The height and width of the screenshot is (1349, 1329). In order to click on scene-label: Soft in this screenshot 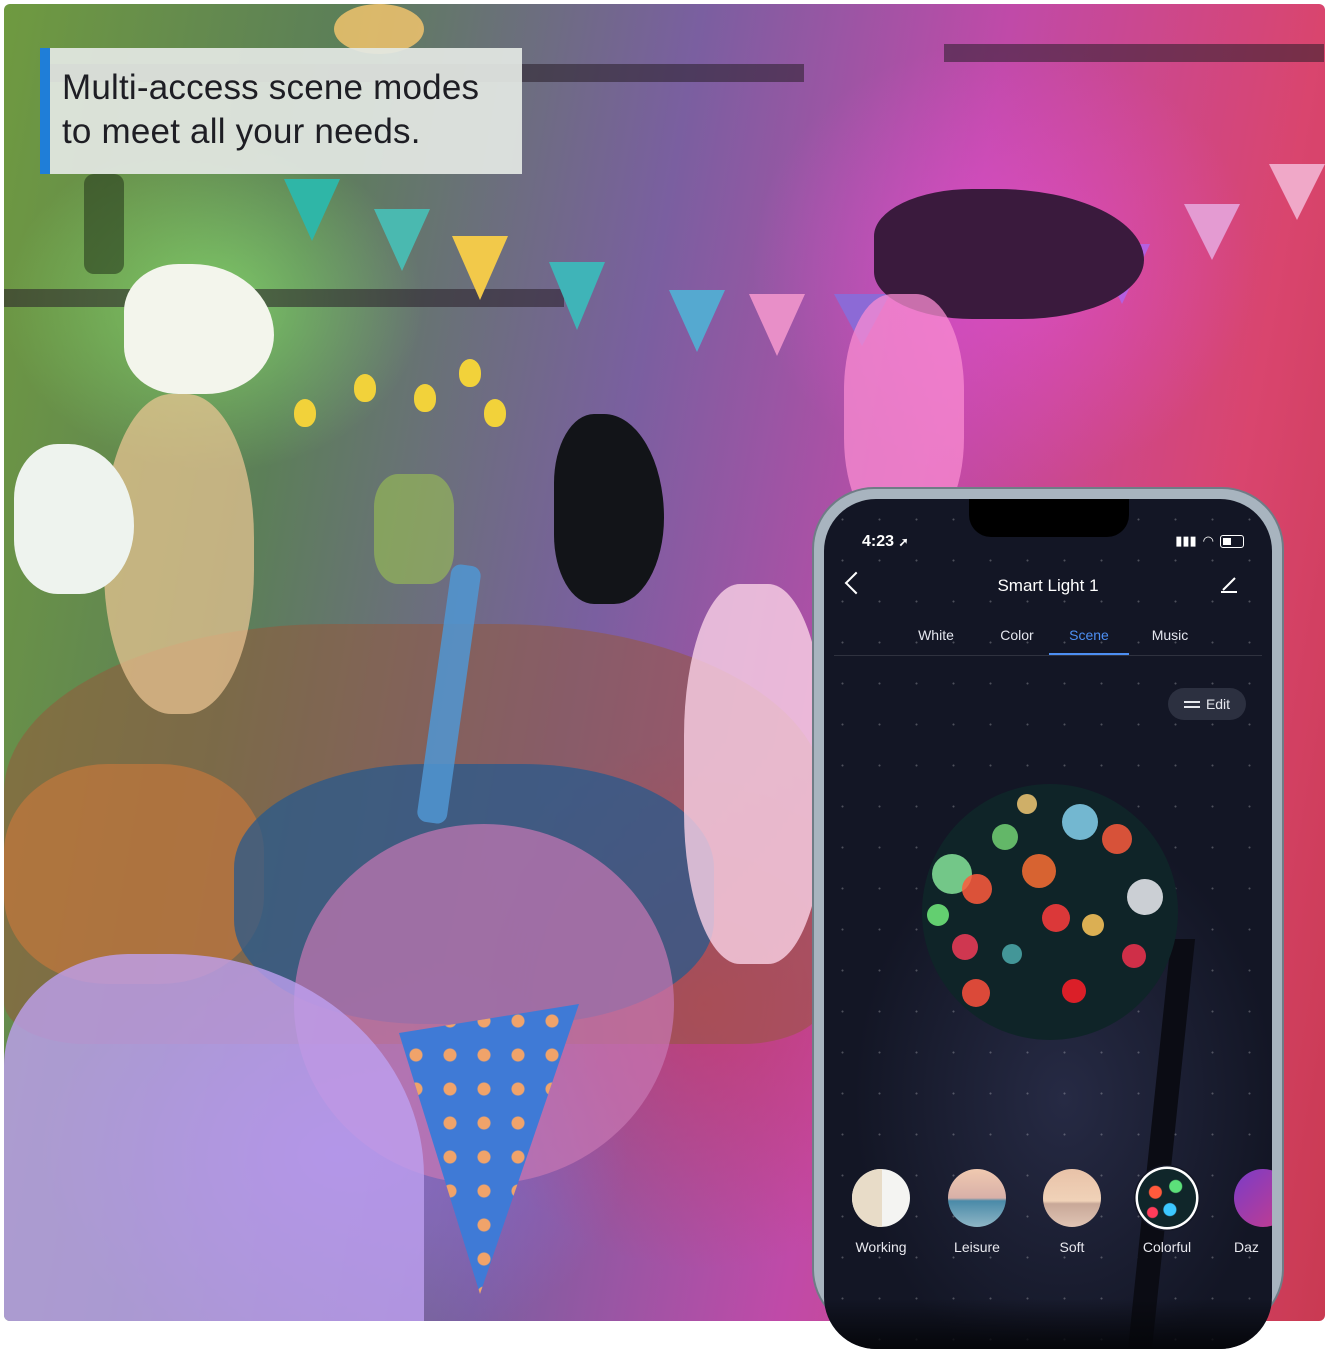, I will do `click(1072, 1247)`.